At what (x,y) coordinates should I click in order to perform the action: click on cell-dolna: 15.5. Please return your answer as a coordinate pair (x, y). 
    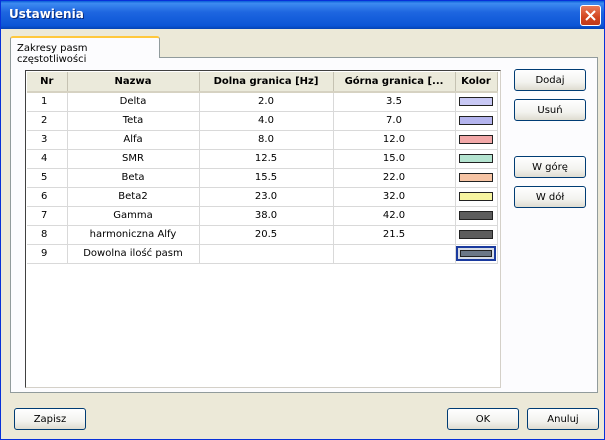
    Looking at the image, I should click on (266, 178).